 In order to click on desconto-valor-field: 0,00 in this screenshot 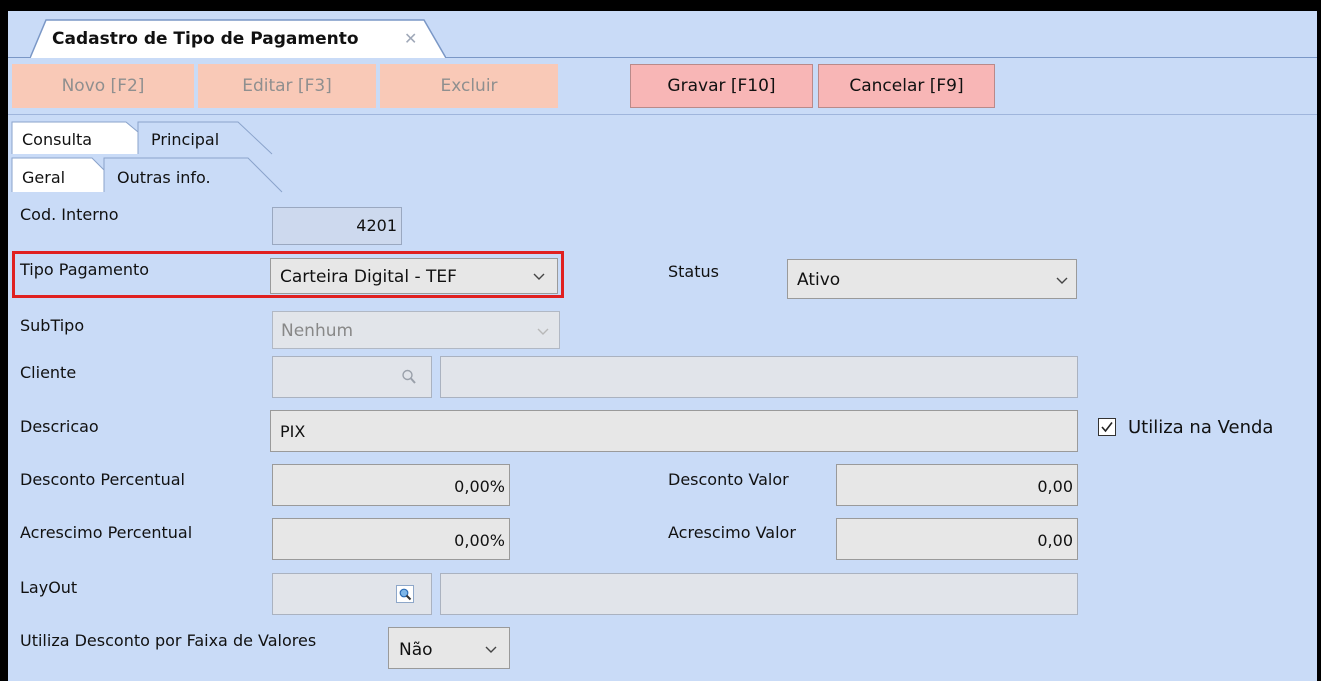, I will do `click(957, 485)`.